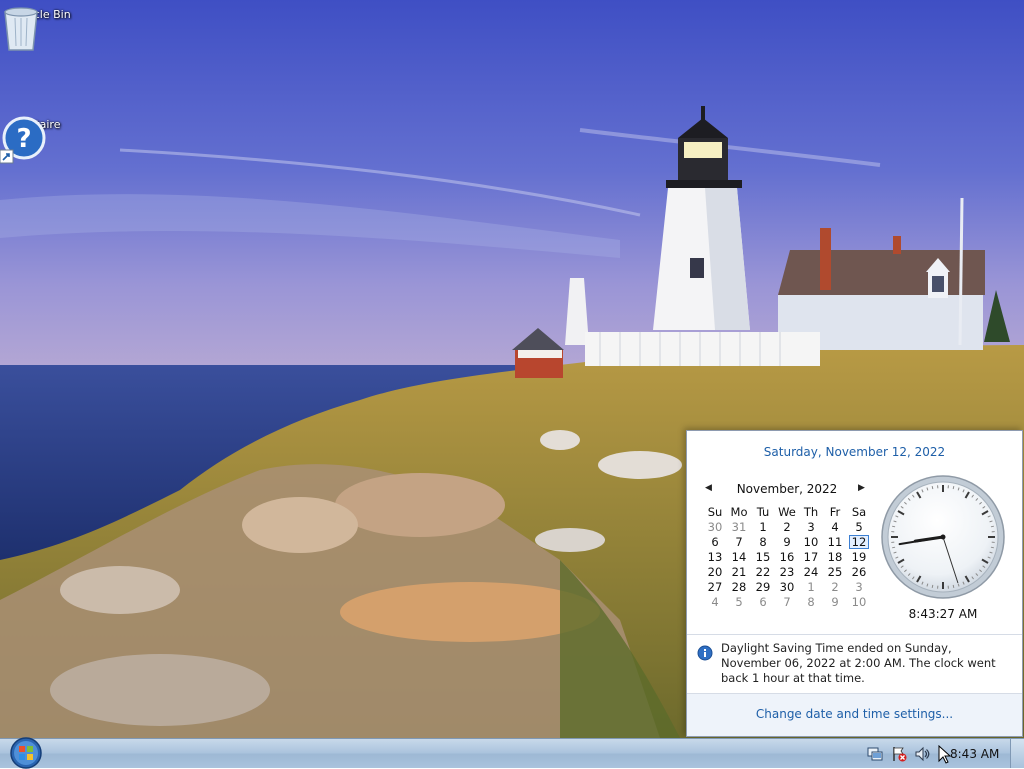 This screenshot has height=769, width=1024. Describe the element at coordinates (763, 571) in the screenshot. I see `calendar-day: 22` at that location.